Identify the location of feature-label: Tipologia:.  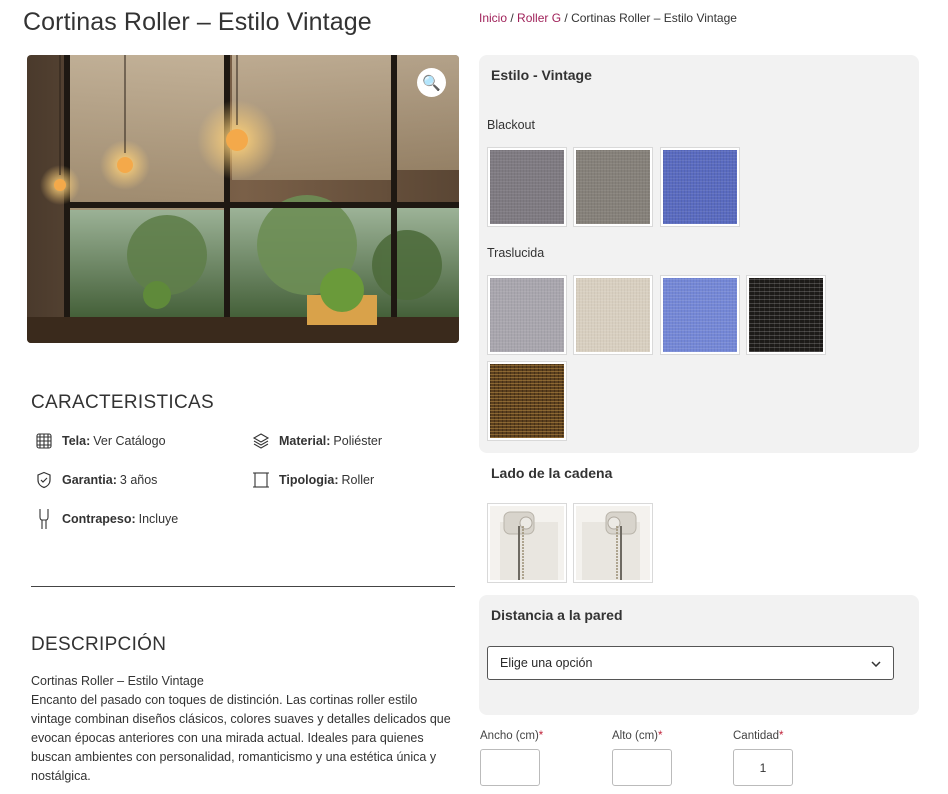
(309, 480).